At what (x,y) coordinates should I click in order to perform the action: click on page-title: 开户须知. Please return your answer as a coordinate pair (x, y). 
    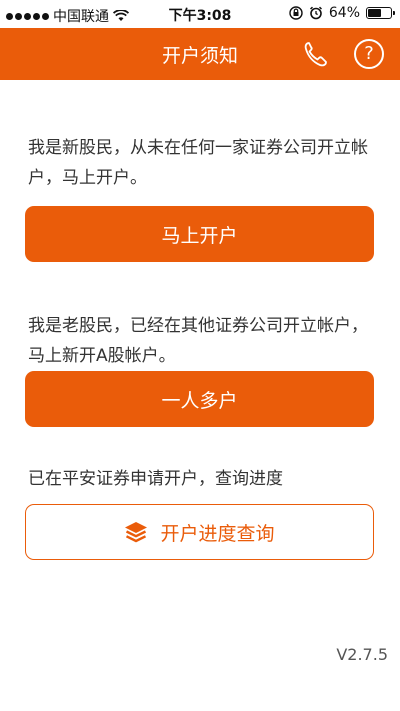
    Looking at the image, I should click on (199, 56).